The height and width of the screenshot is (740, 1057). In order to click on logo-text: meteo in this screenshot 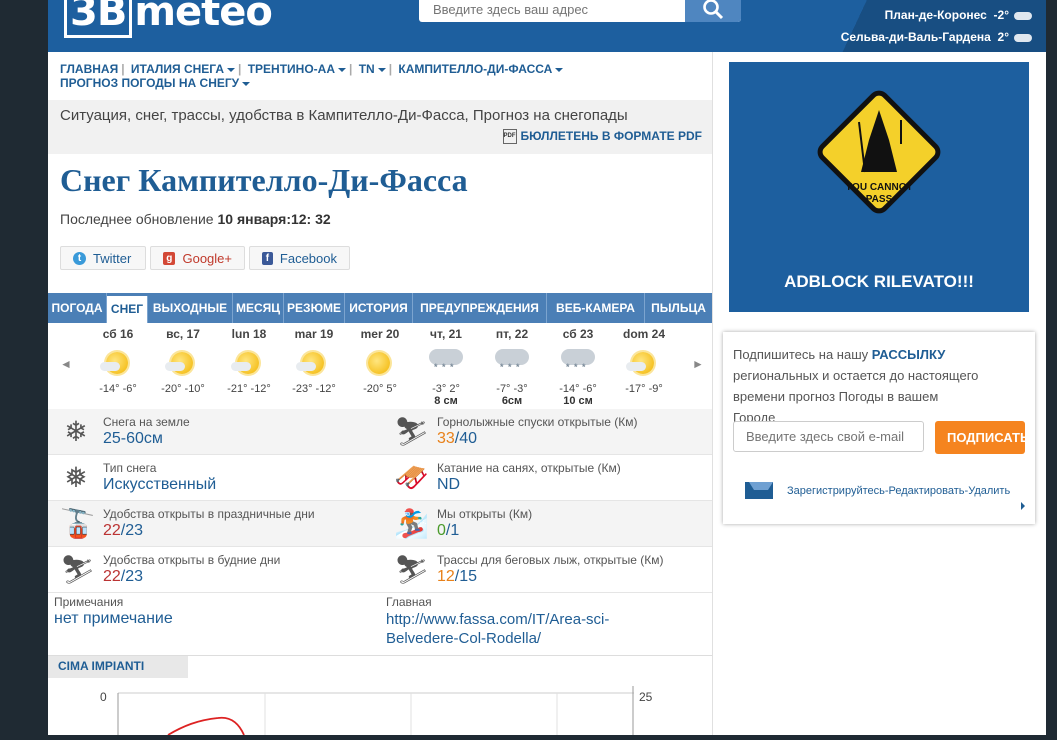, I will do `click(203, 17)`.